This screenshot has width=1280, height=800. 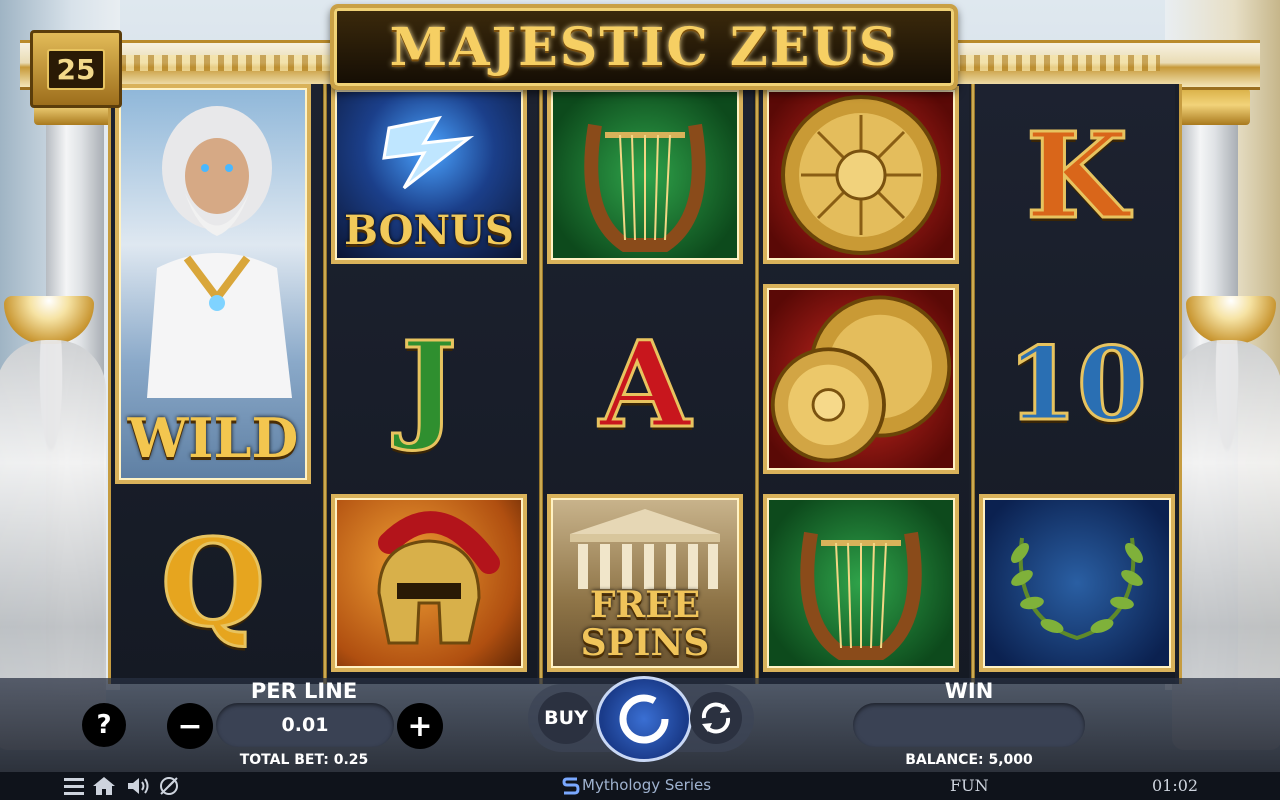 I want to click on autoplay-button, so click(x=716, y=718).